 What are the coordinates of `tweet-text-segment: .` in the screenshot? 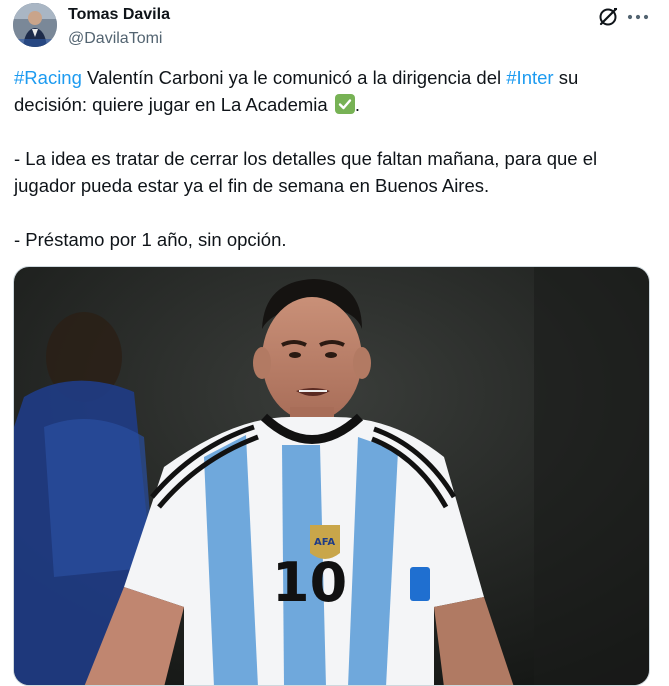 It's located at (357, 104).